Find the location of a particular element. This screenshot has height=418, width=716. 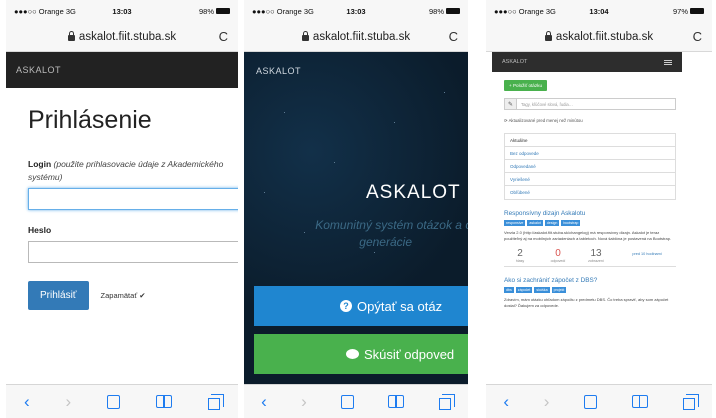

hero-subtitle-line: Komunitný systém otázok a oc is located at coordinates (391, 225).